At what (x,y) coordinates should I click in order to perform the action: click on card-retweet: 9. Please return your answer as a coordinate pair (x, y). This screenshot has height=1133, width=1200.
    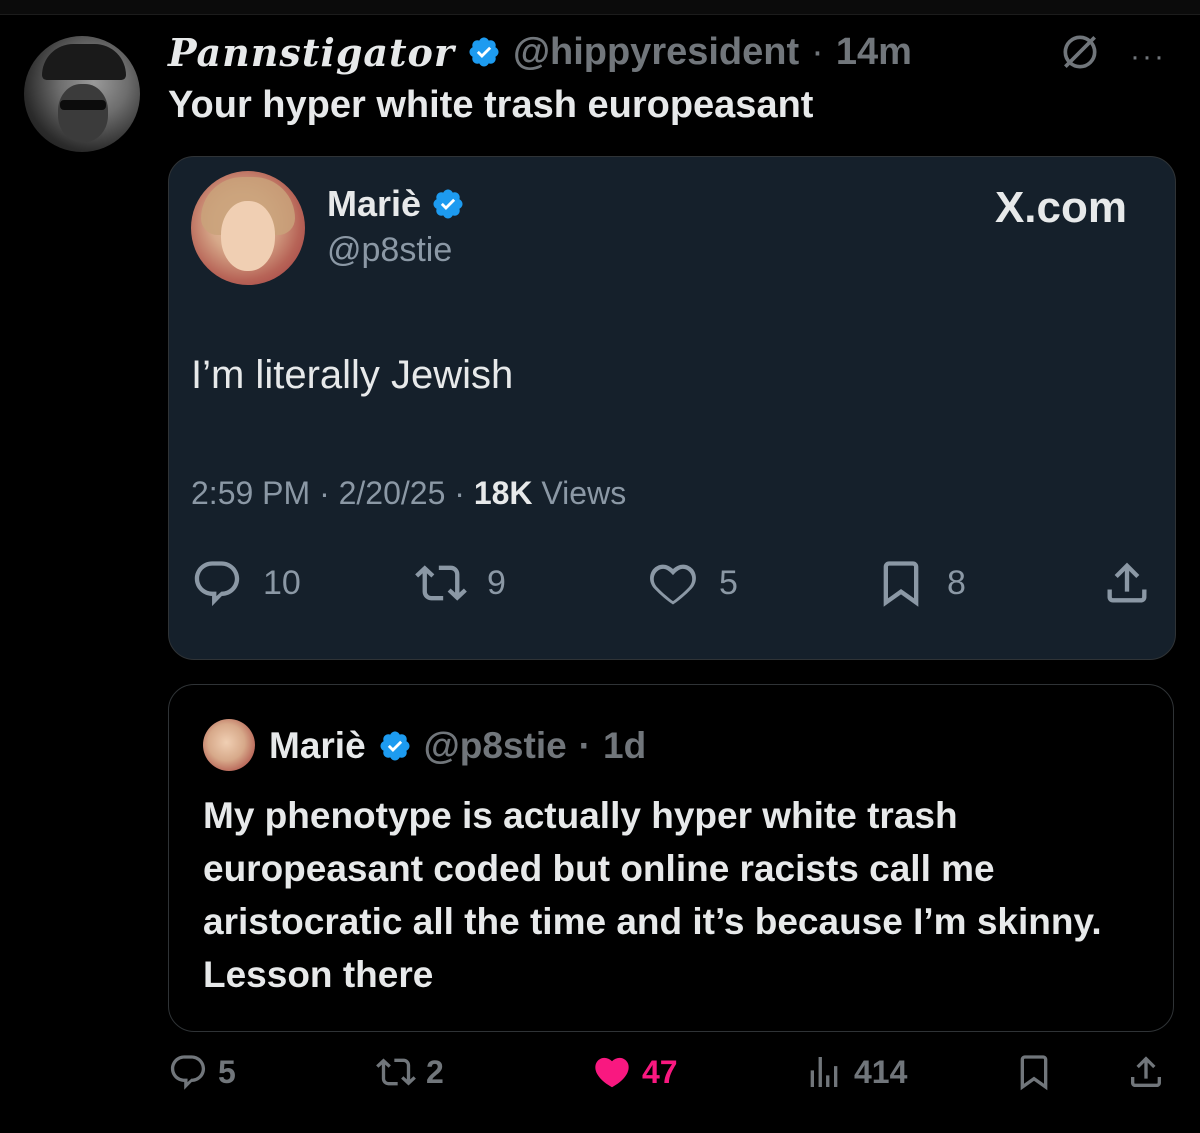
    Looking at the image, I should click on (460, 583).